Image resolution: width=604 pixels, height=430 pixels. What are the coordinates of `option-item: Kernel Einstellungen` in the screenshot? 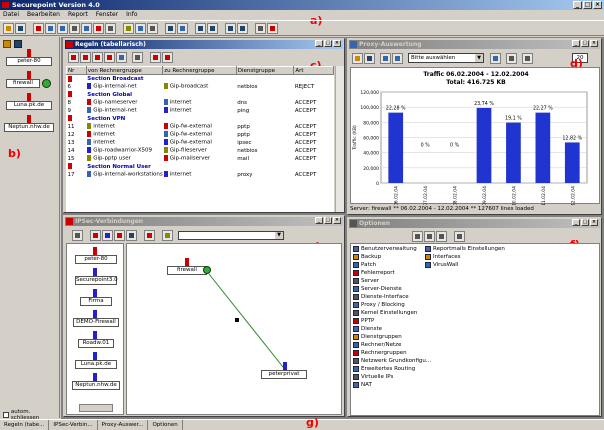 It's located at (393, 313).